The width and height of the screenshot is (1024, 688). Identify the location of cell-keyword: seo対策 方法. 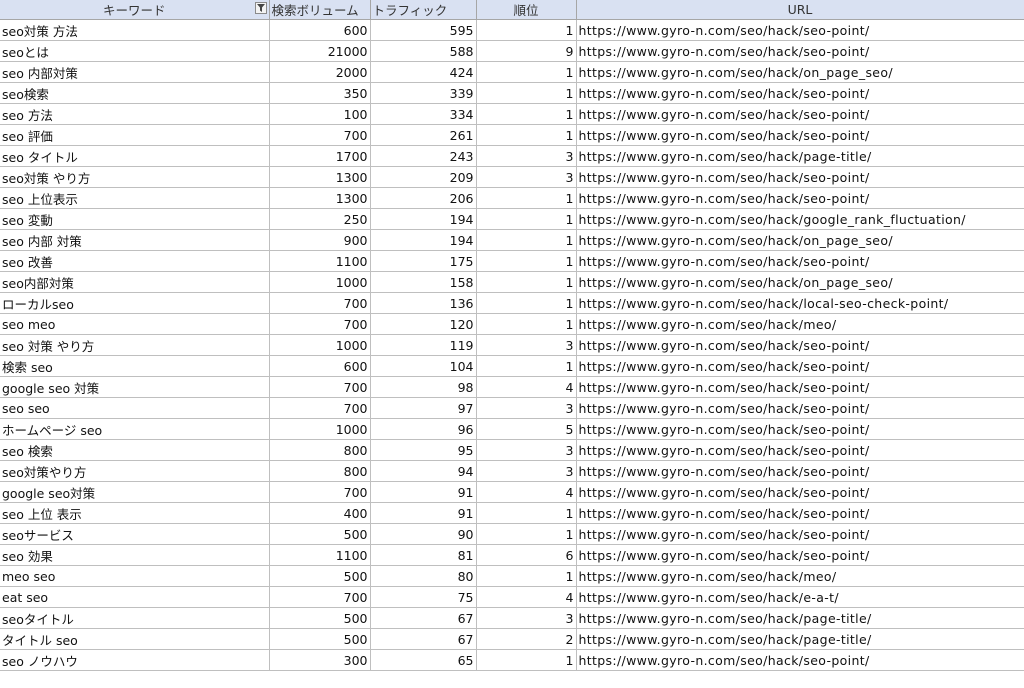
(135, 30).